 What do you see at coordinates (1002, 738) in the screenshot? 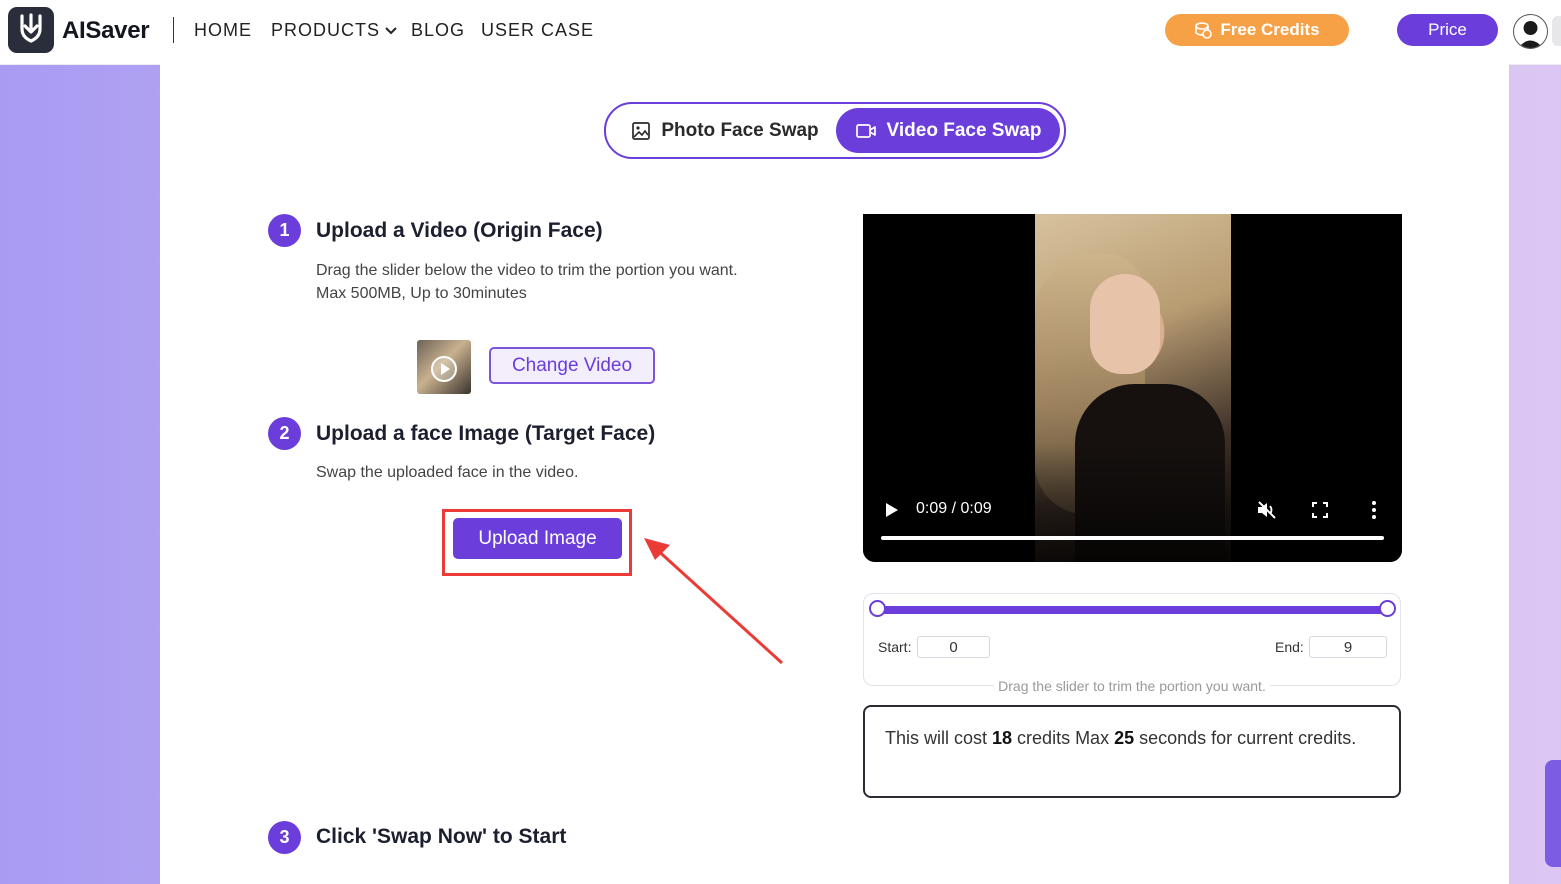
I see `cost-credits: 18` at bounding box center [1002, 738].